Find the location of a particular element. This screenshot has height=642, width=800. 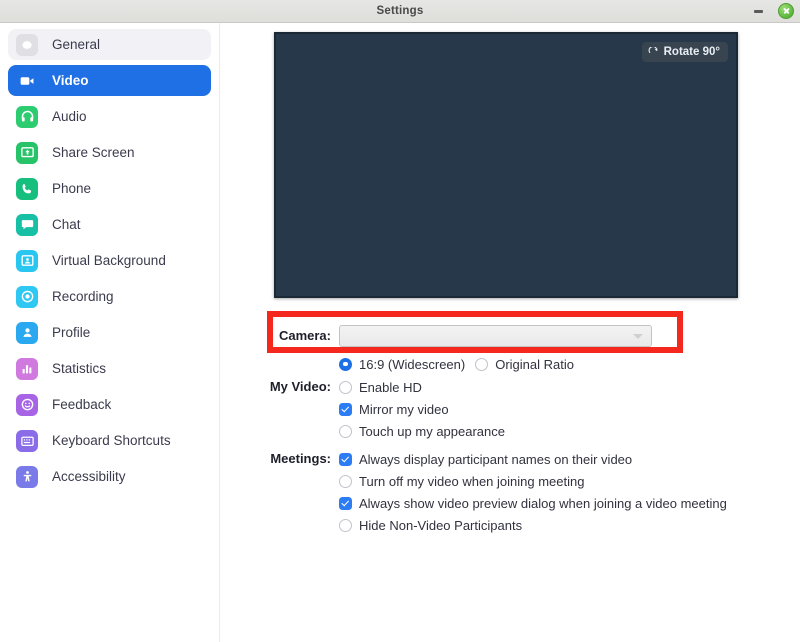

sidebar-item-label: Feedback is located at coordinates (82, 404).